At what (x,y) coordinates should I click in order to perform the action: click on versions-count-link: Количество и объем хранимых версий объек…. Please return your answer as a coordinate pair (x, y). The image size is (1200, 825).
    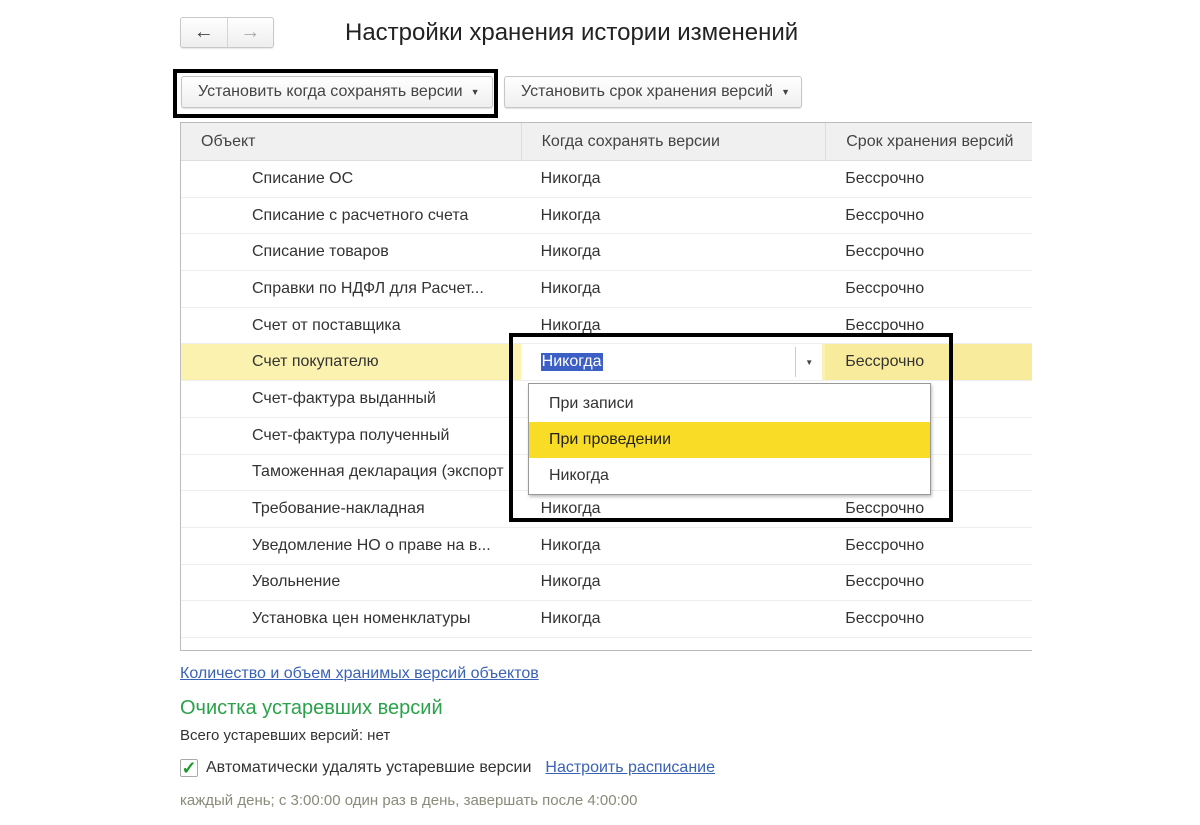
    Looking at the image, I should click on (359, 674).